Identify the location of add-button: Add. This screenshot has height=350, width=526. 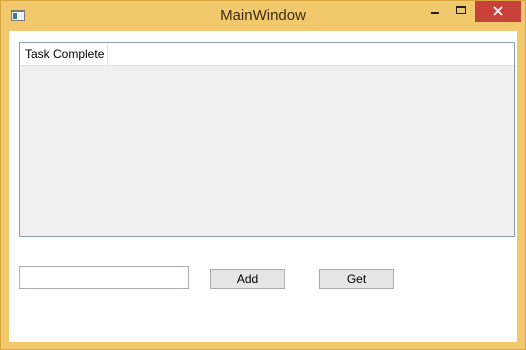
(247, 279).